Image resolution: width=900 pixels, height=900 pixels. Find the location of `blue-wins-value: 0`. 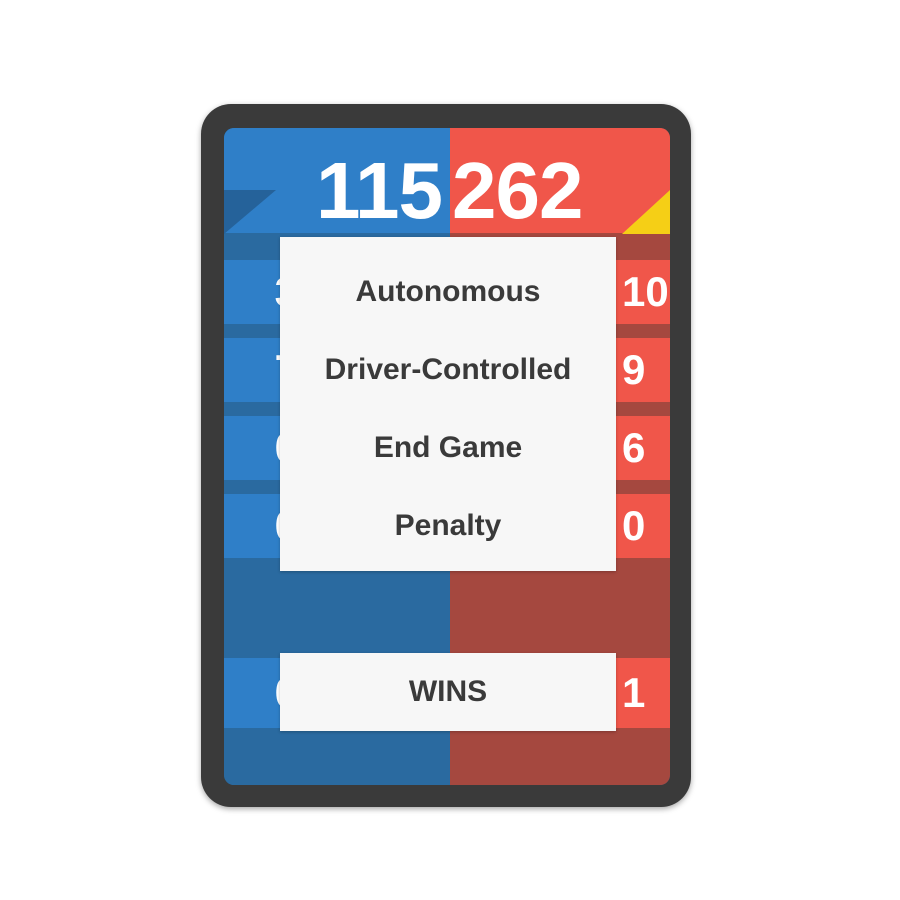

blue-wins-value: 0 is located at coordinates (254, 693).